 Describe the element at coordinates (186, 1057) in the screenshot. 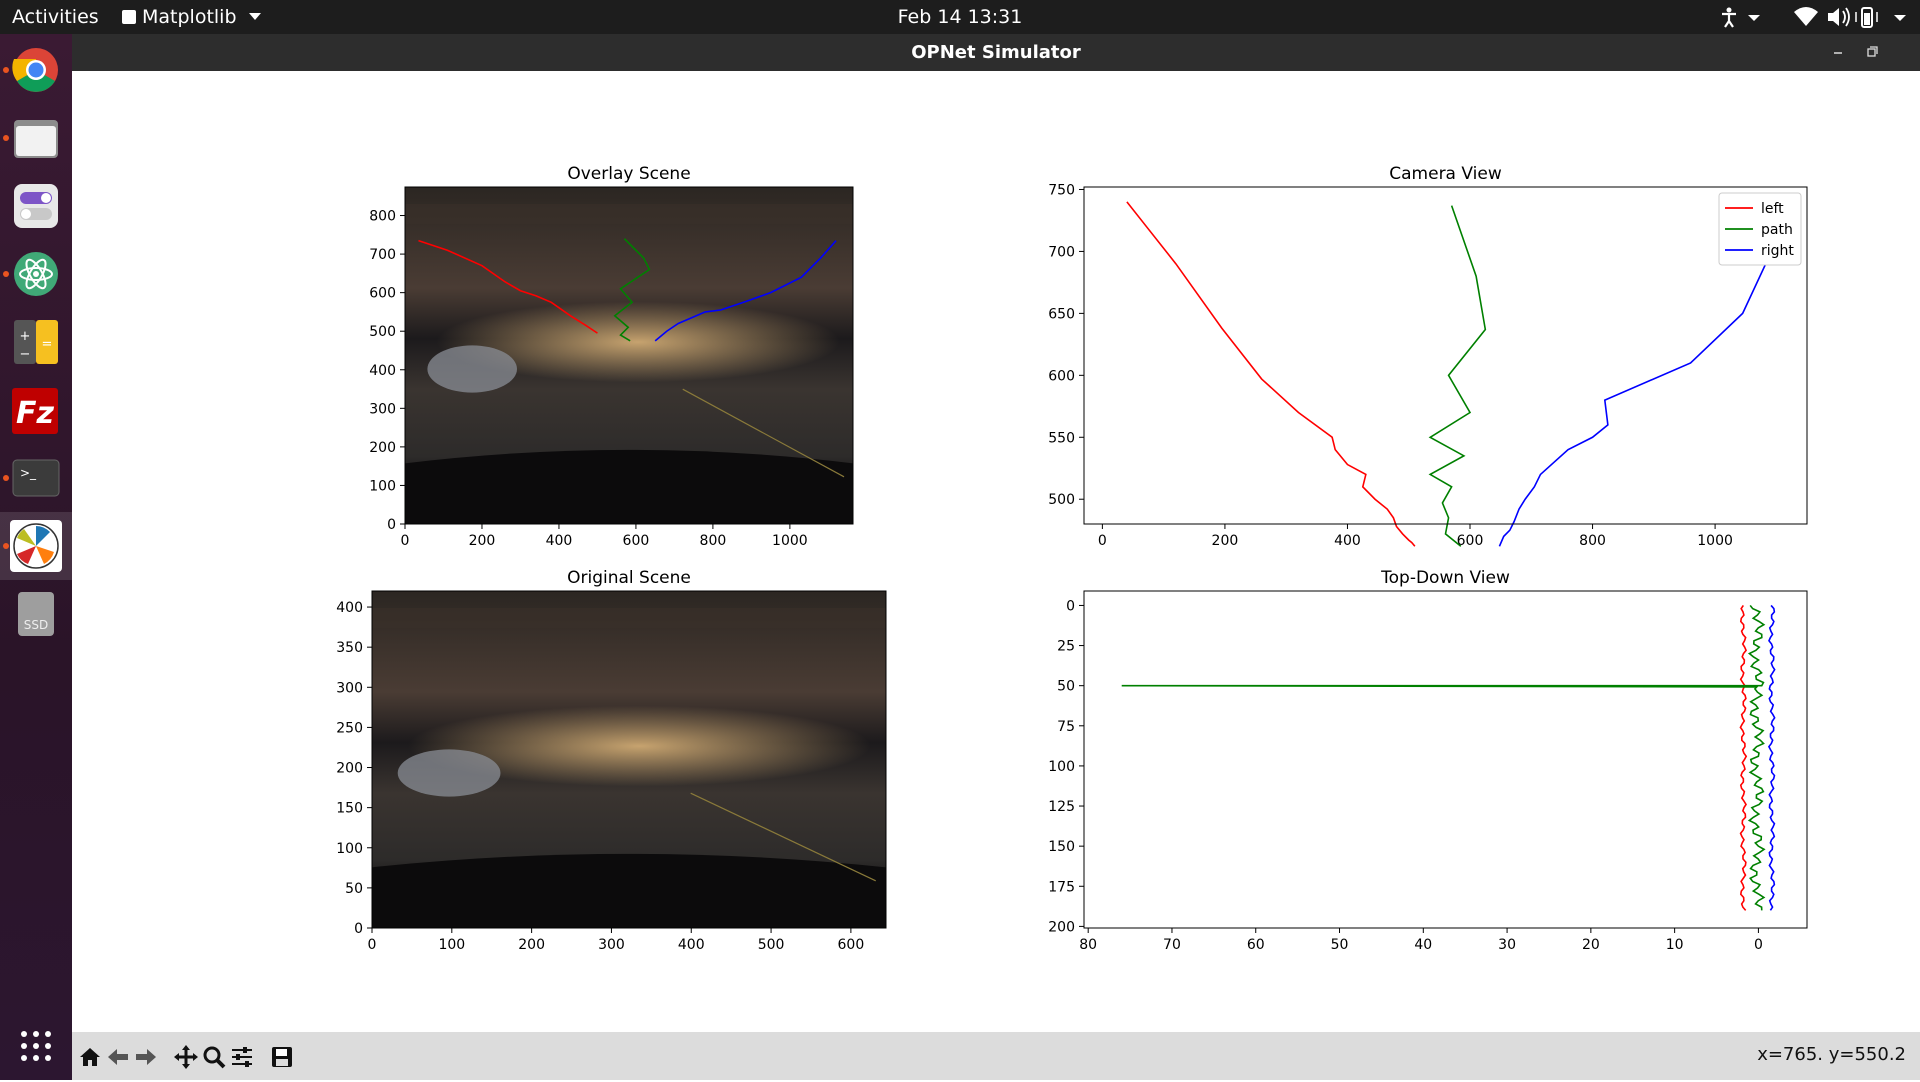

I see `pan-button` at that location.